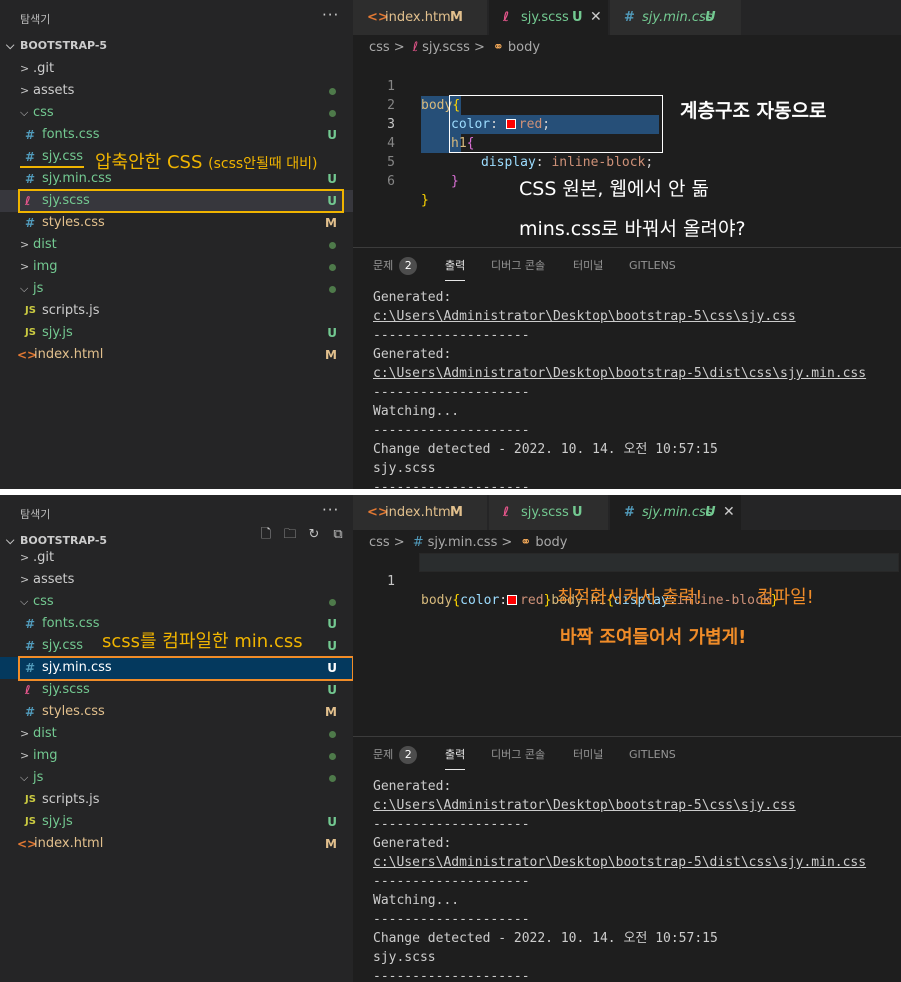  What do you see at coordinates (176, 135) in the screenshot?
I see `tree-file-fonts-css: # fonts.css U` at bounding box center [176, 135].